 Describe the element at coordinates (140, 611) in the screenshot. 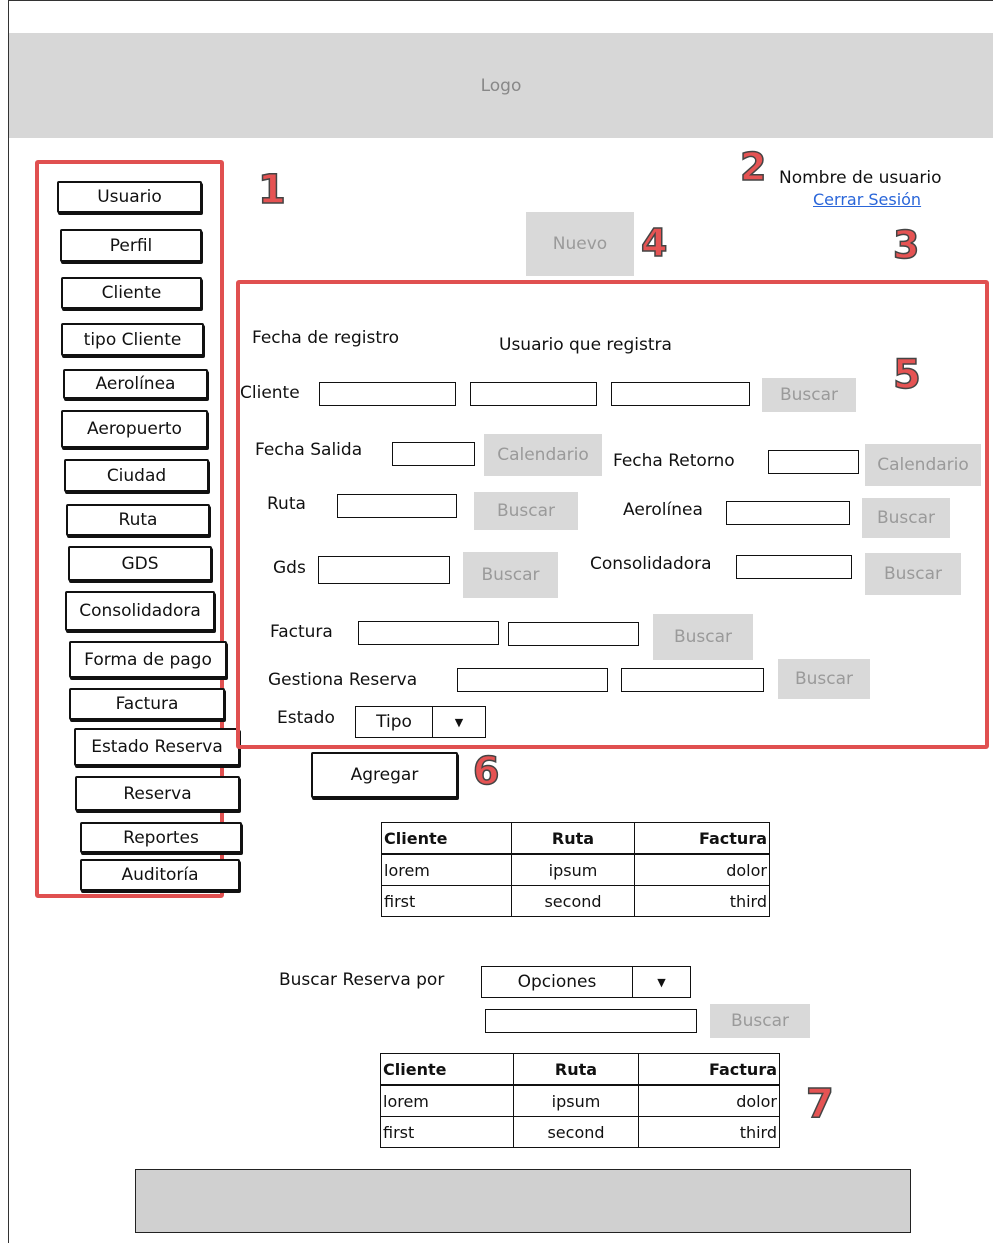

I see `sidebar-item-9: Consolidadora` at that location.